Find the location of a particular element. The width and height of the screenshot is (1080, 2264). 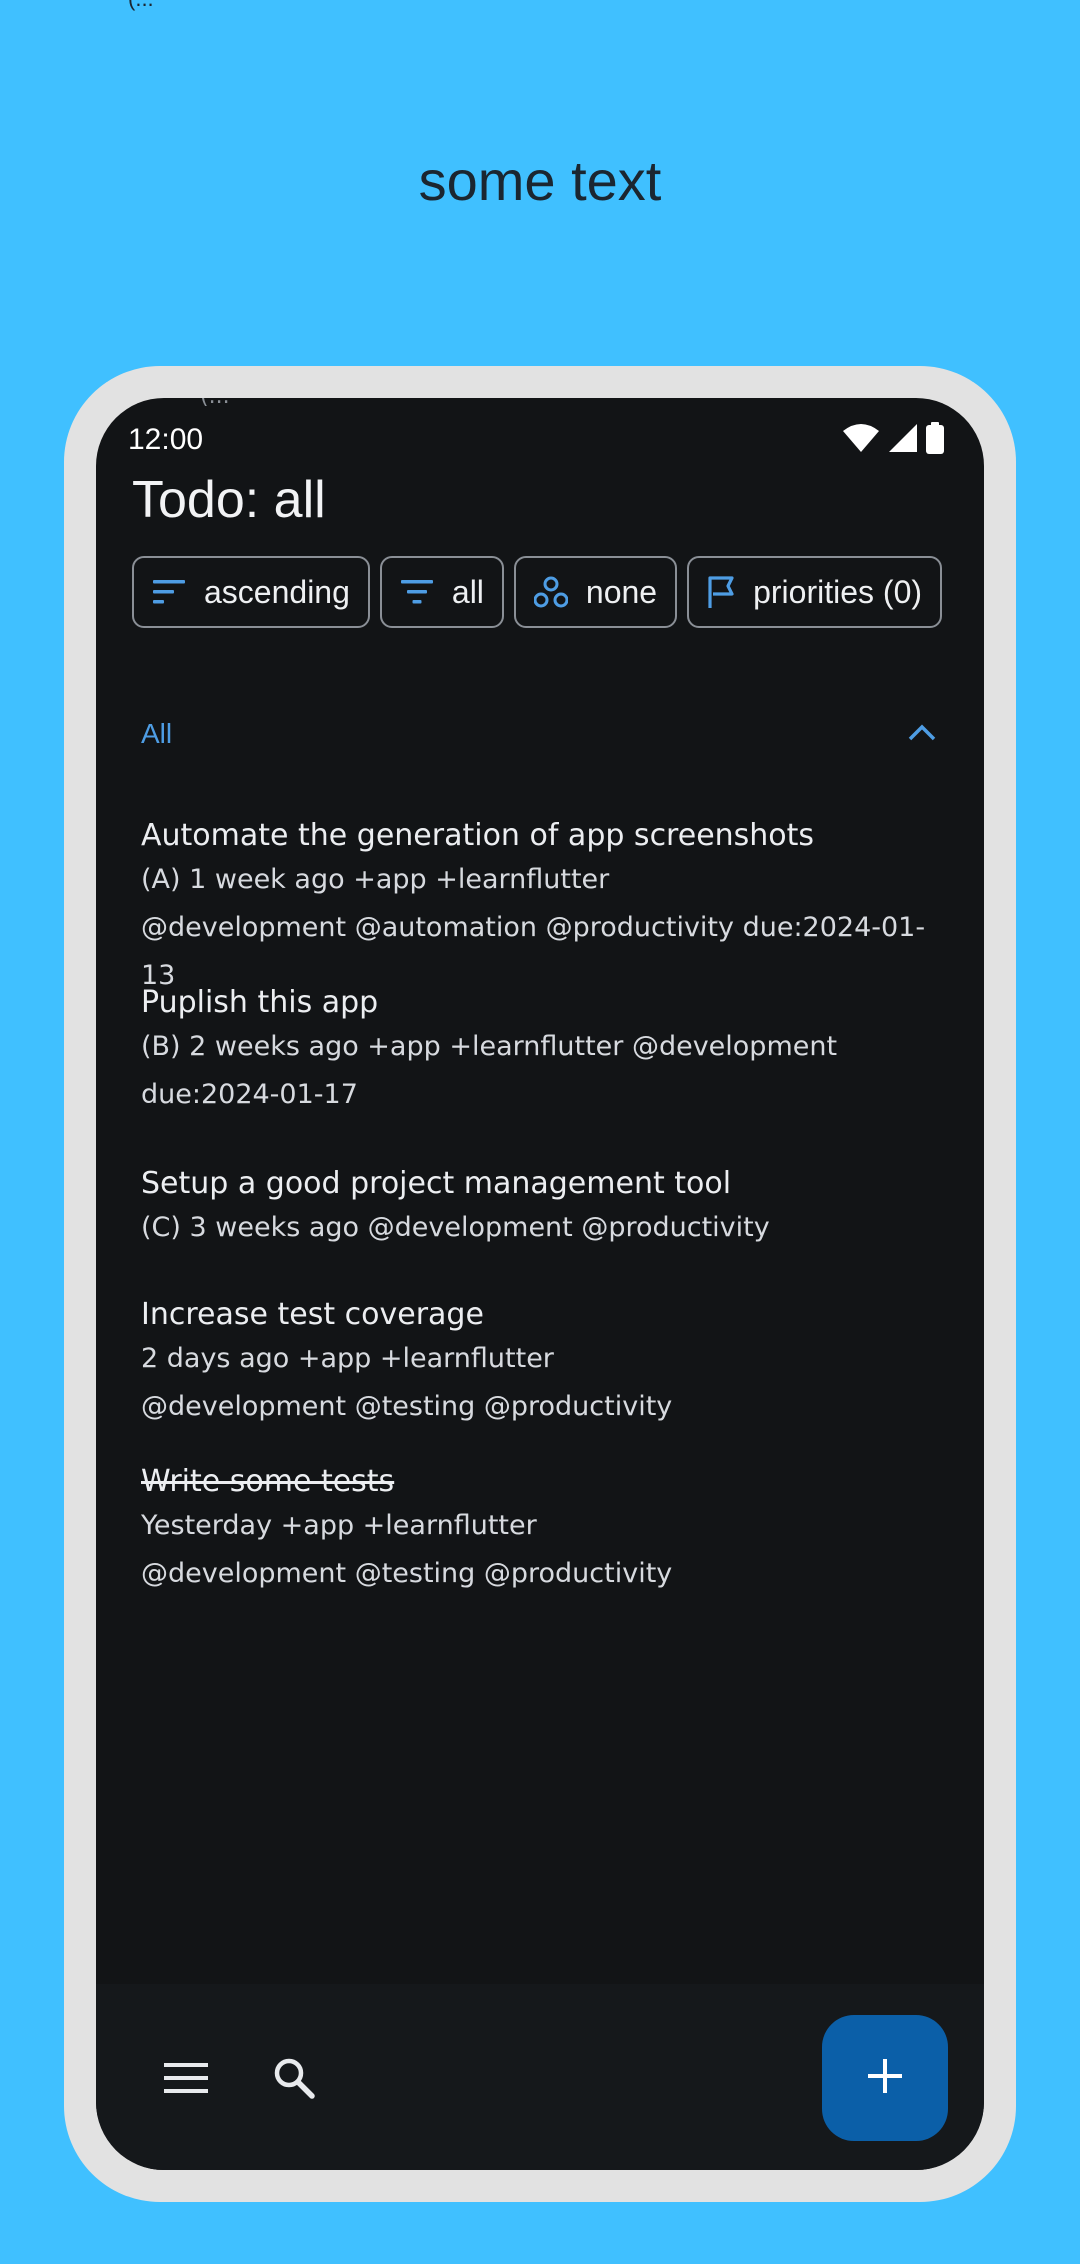

todo-title: Setup a good project management tool is located at coordinates (436, 1183).